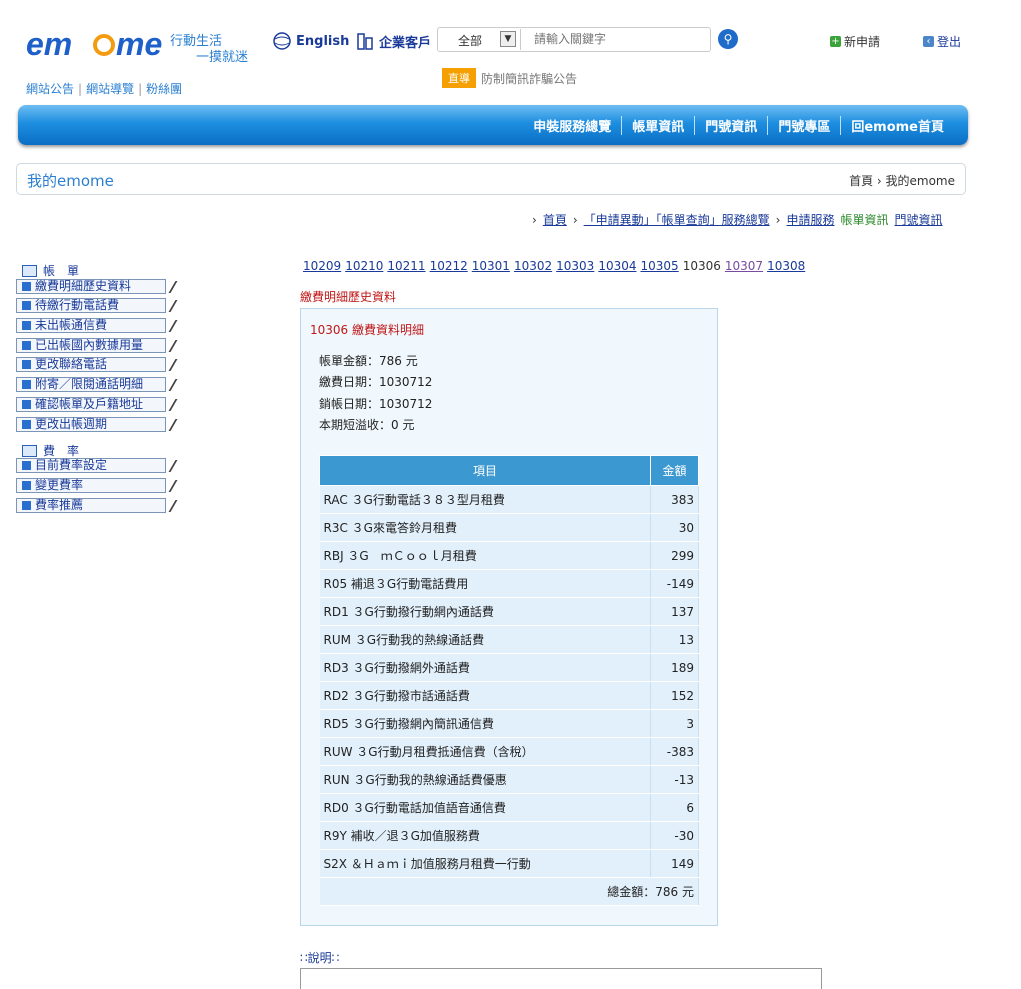 This screenshot has width=1021, height=989. Describe the element at coordinates (575, 266) in the screenshot. I see `month-link: 10303` at that location.